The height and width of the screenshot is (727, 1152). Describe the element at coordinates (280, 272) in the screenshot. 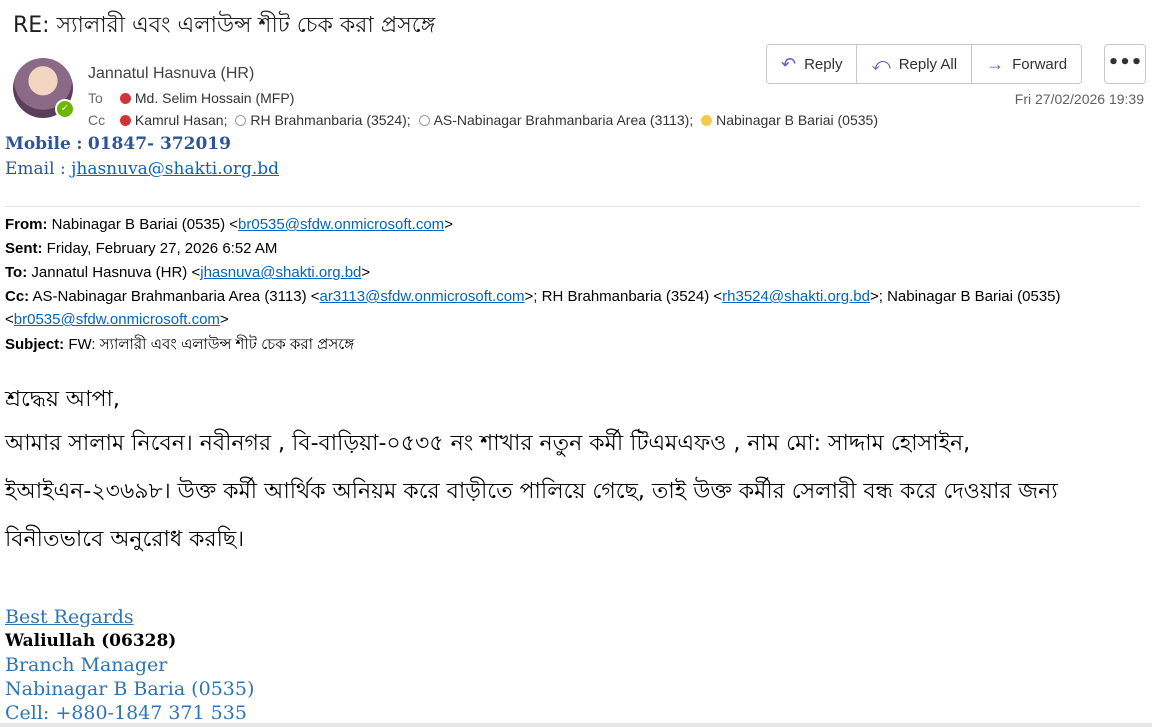

I see `fw-to-email-link: jhasnuva@shakti.org.bd` at that location.